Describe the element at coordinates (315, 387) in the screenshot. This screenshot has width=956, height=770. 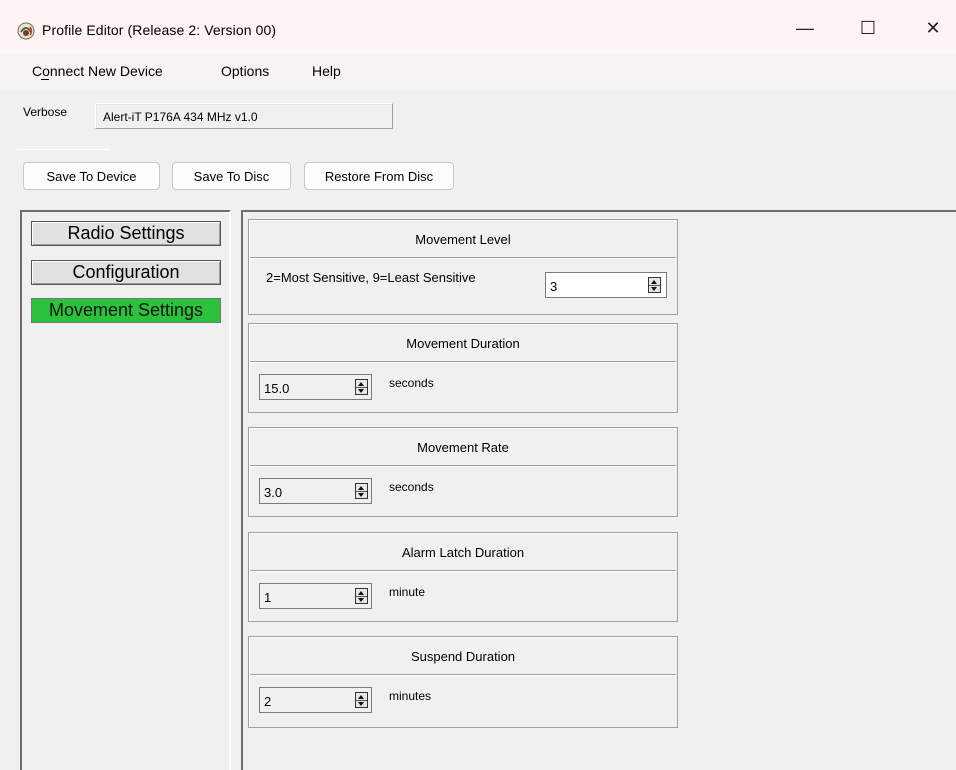
I see `movement-duration-spinner: 15.0` at that location.